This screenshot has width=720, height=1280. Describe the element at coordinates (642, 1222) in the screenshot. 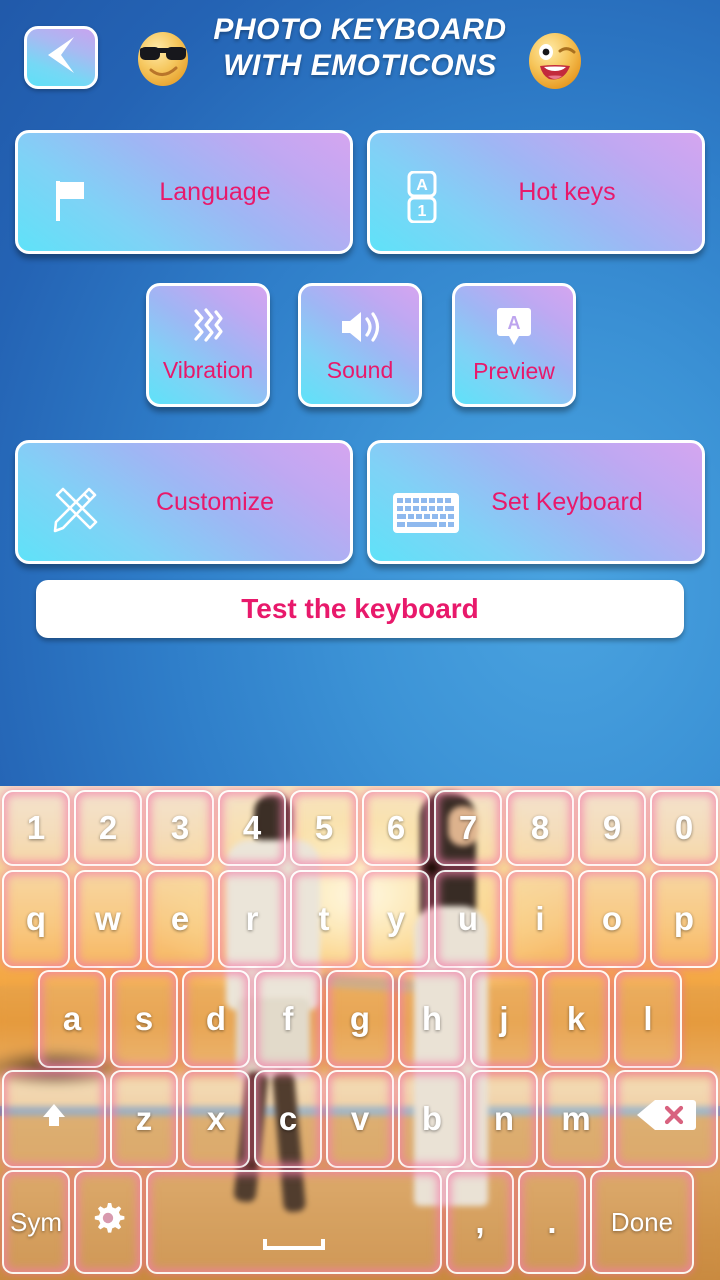

I see `done-key: Done` at that location.